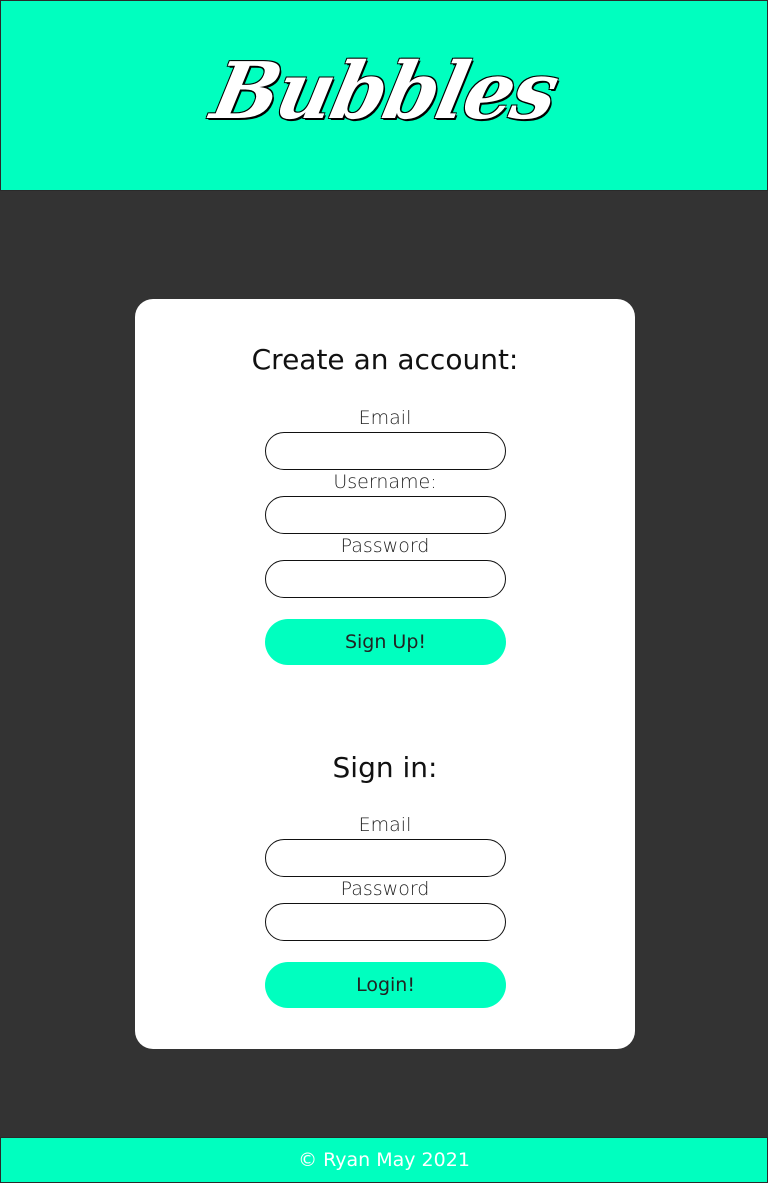 Image resolution: width=768 pixels, height=1183 pixels. I want to click on site-footer: © Ryan May 2021, so click(384, 1160).